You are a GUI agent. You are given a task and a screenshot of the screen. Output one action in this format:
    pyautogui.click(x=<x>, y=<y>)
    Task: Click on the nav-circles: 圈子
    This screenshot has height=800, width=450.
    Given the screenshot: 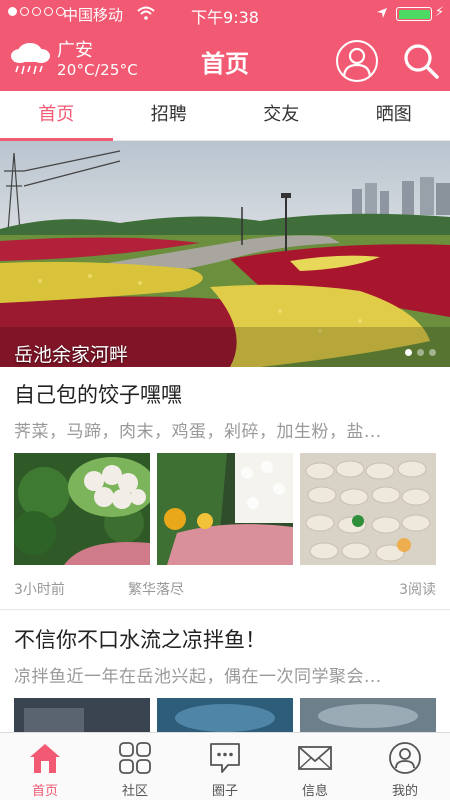 What is the action you would take?
    pyautogui.click(x=225, y=766)
    